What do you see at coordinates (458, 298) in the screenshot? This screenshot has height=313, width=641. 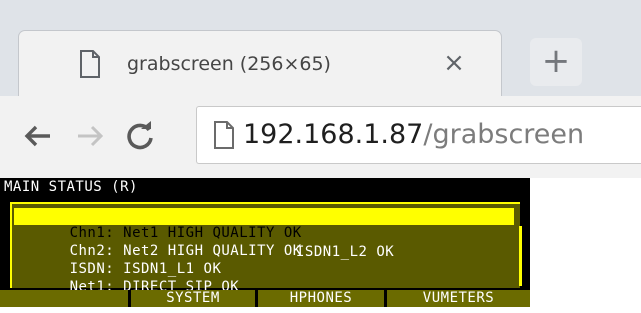 I see `softkey-vumeters: VUMETERS` at bounding box center [458, 298].